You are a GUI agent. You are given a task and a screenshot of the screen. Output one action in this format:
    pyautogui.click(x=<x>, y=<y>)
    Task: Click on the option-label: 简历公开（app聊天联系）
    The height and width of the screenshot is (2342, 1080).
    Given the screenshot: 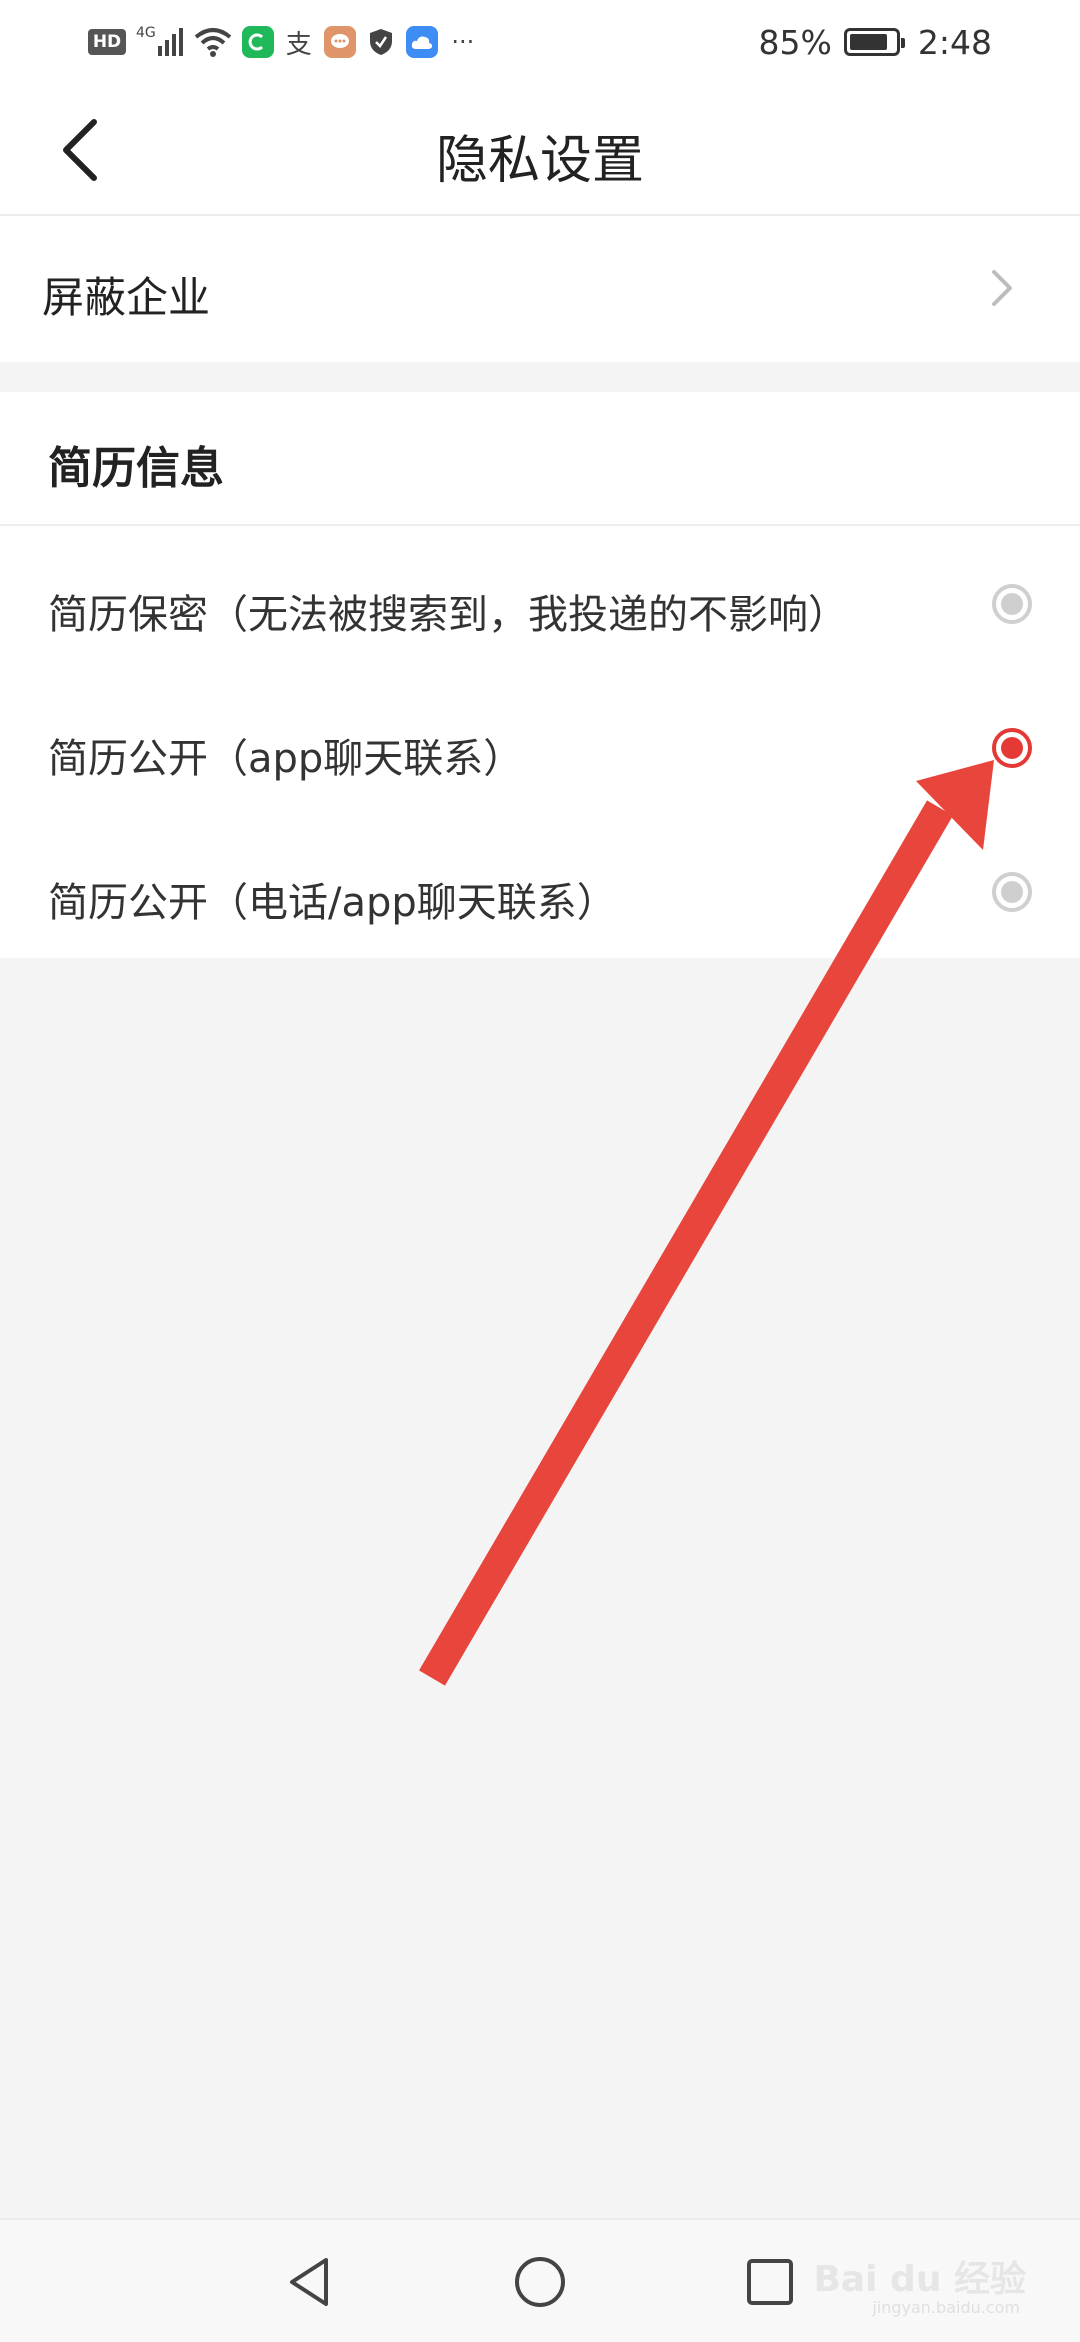 What is the action you would take?
    pyautogui.click(x=286, y=759)
    